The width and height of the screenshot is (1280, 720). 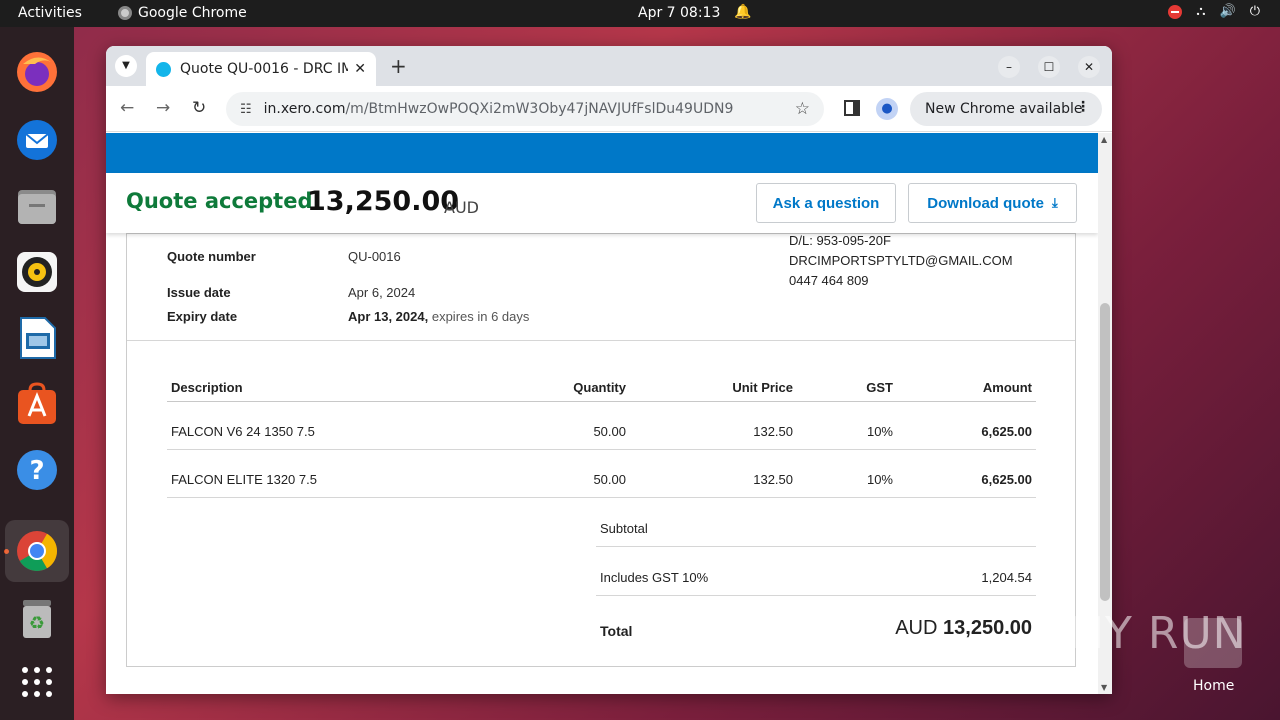 I want to click on side-panel-icon, so click(x=852, y=108).